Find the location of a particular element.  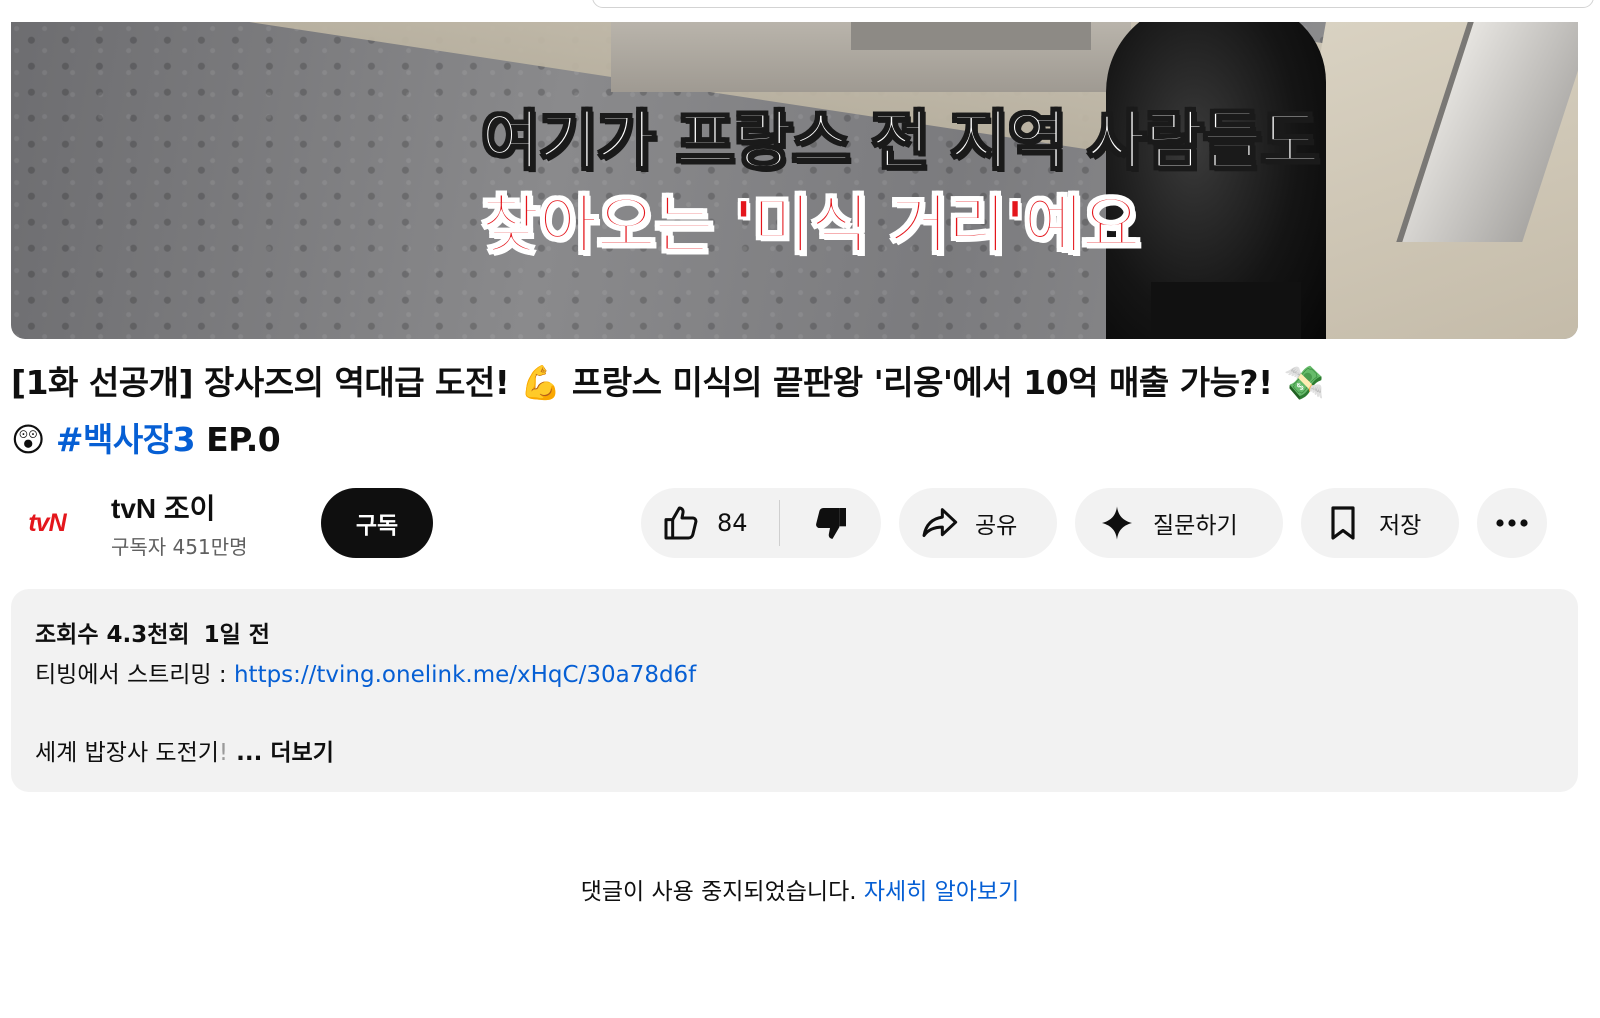

video-scene-door is located at coordinates (971, 36).